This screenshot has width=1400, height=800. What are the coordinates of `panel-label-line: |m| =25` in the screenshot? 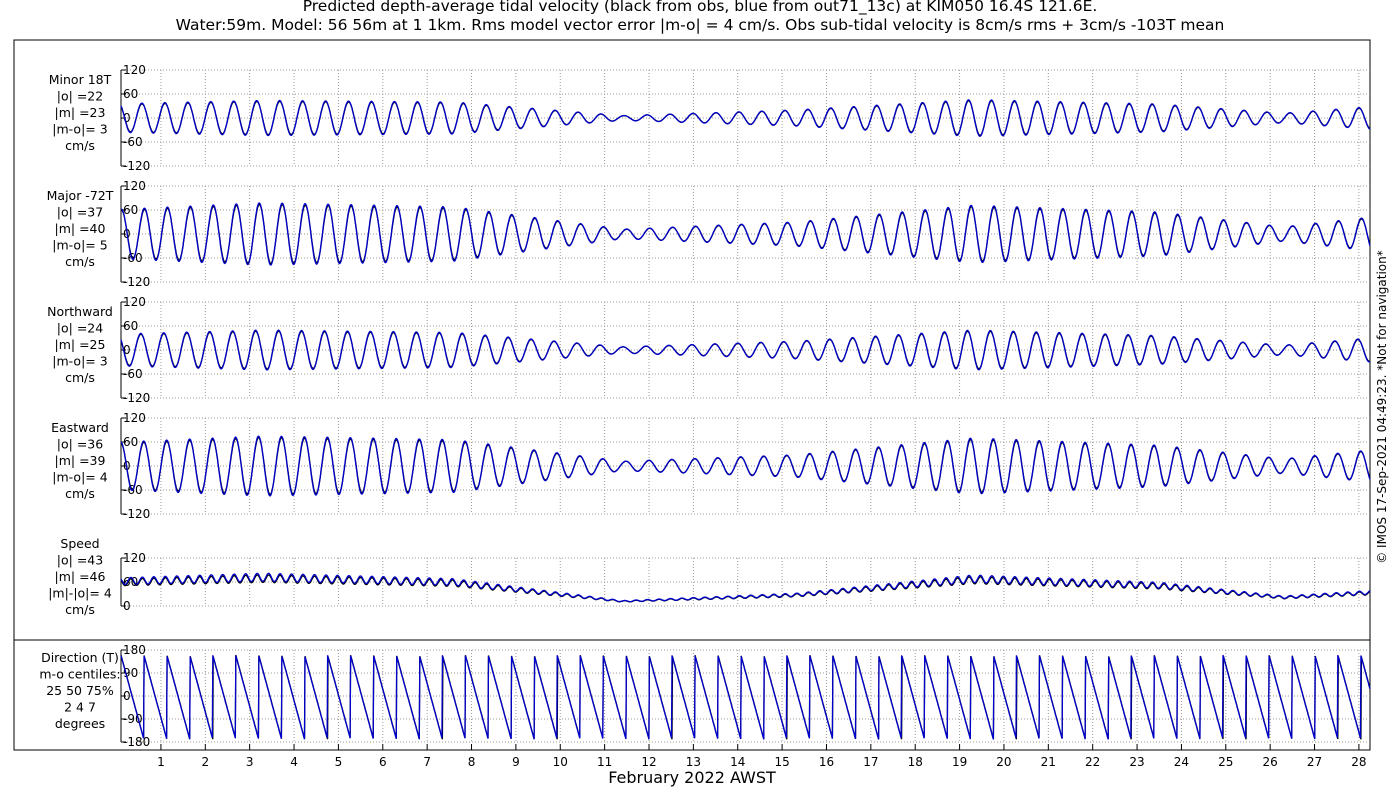 It's located at (80, 344).